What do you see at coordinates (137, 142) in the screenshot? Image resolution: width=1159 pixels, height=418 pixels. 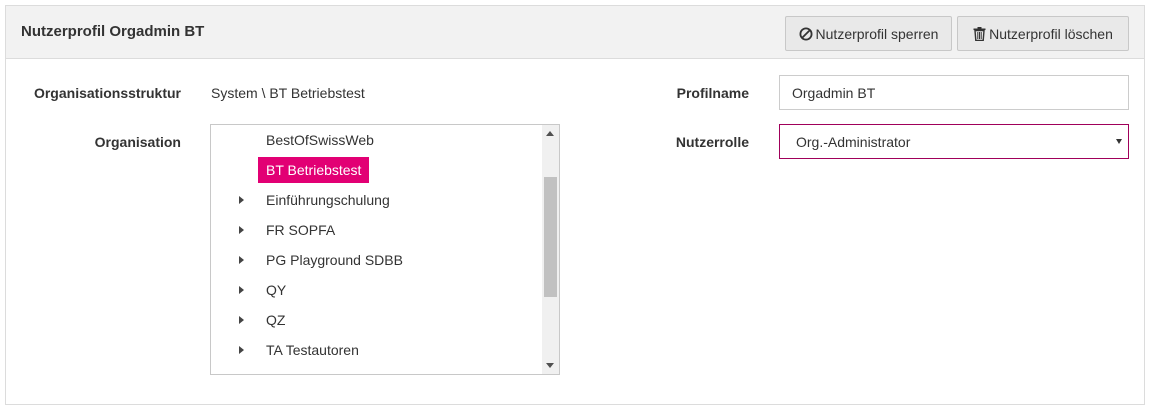 I see `organisation-label: Organisation` at bounding box center [137, 142].